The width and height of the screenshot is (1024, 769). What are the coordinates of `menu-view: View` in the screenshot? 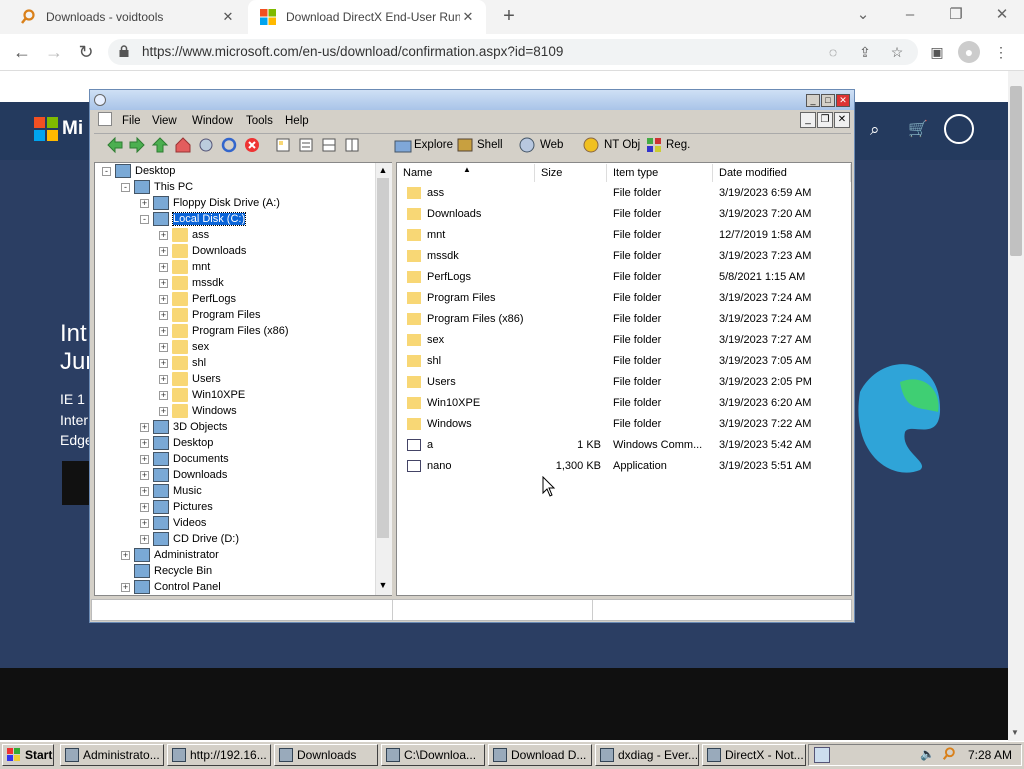 It's located at (164, 121).